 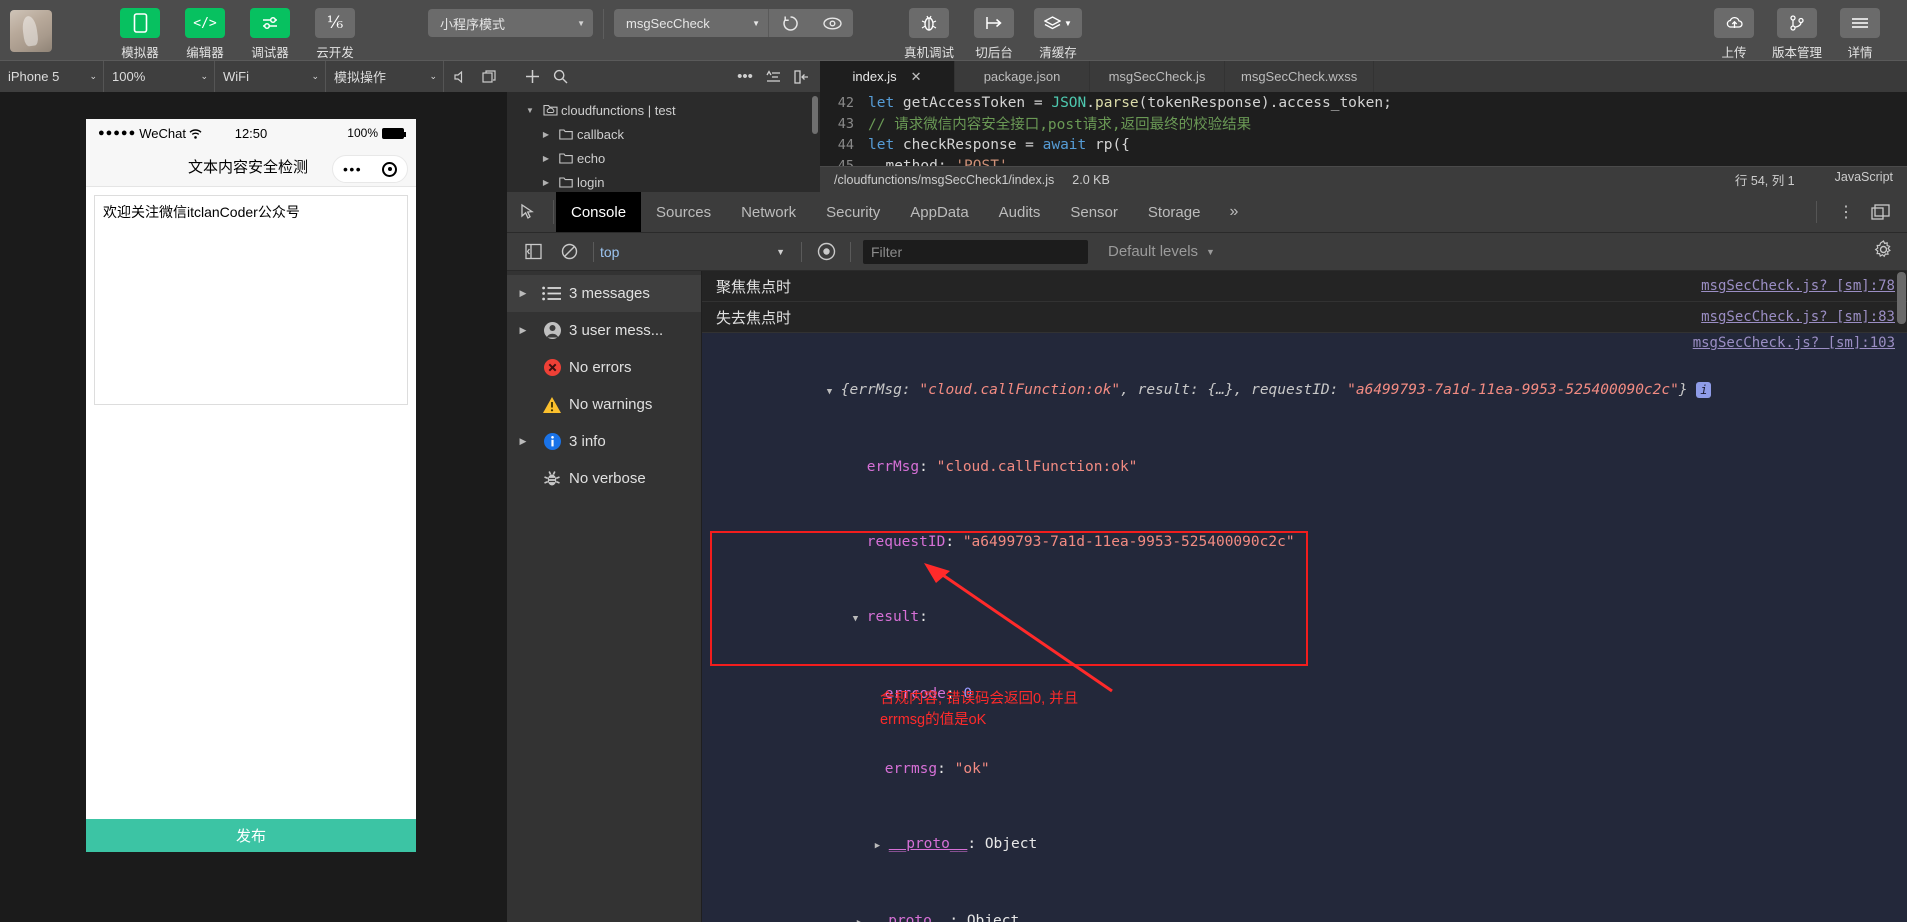 I want to click on console-message-row: 聚焦焦点时 msgSecCheck.js? [sm]:78, so click(x=1304, y=286).